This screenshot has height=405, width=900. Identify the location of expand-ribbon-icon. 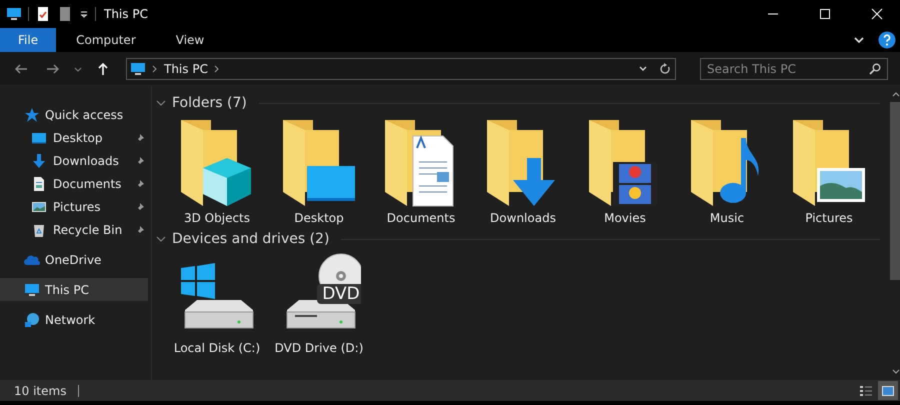
(859, 40).